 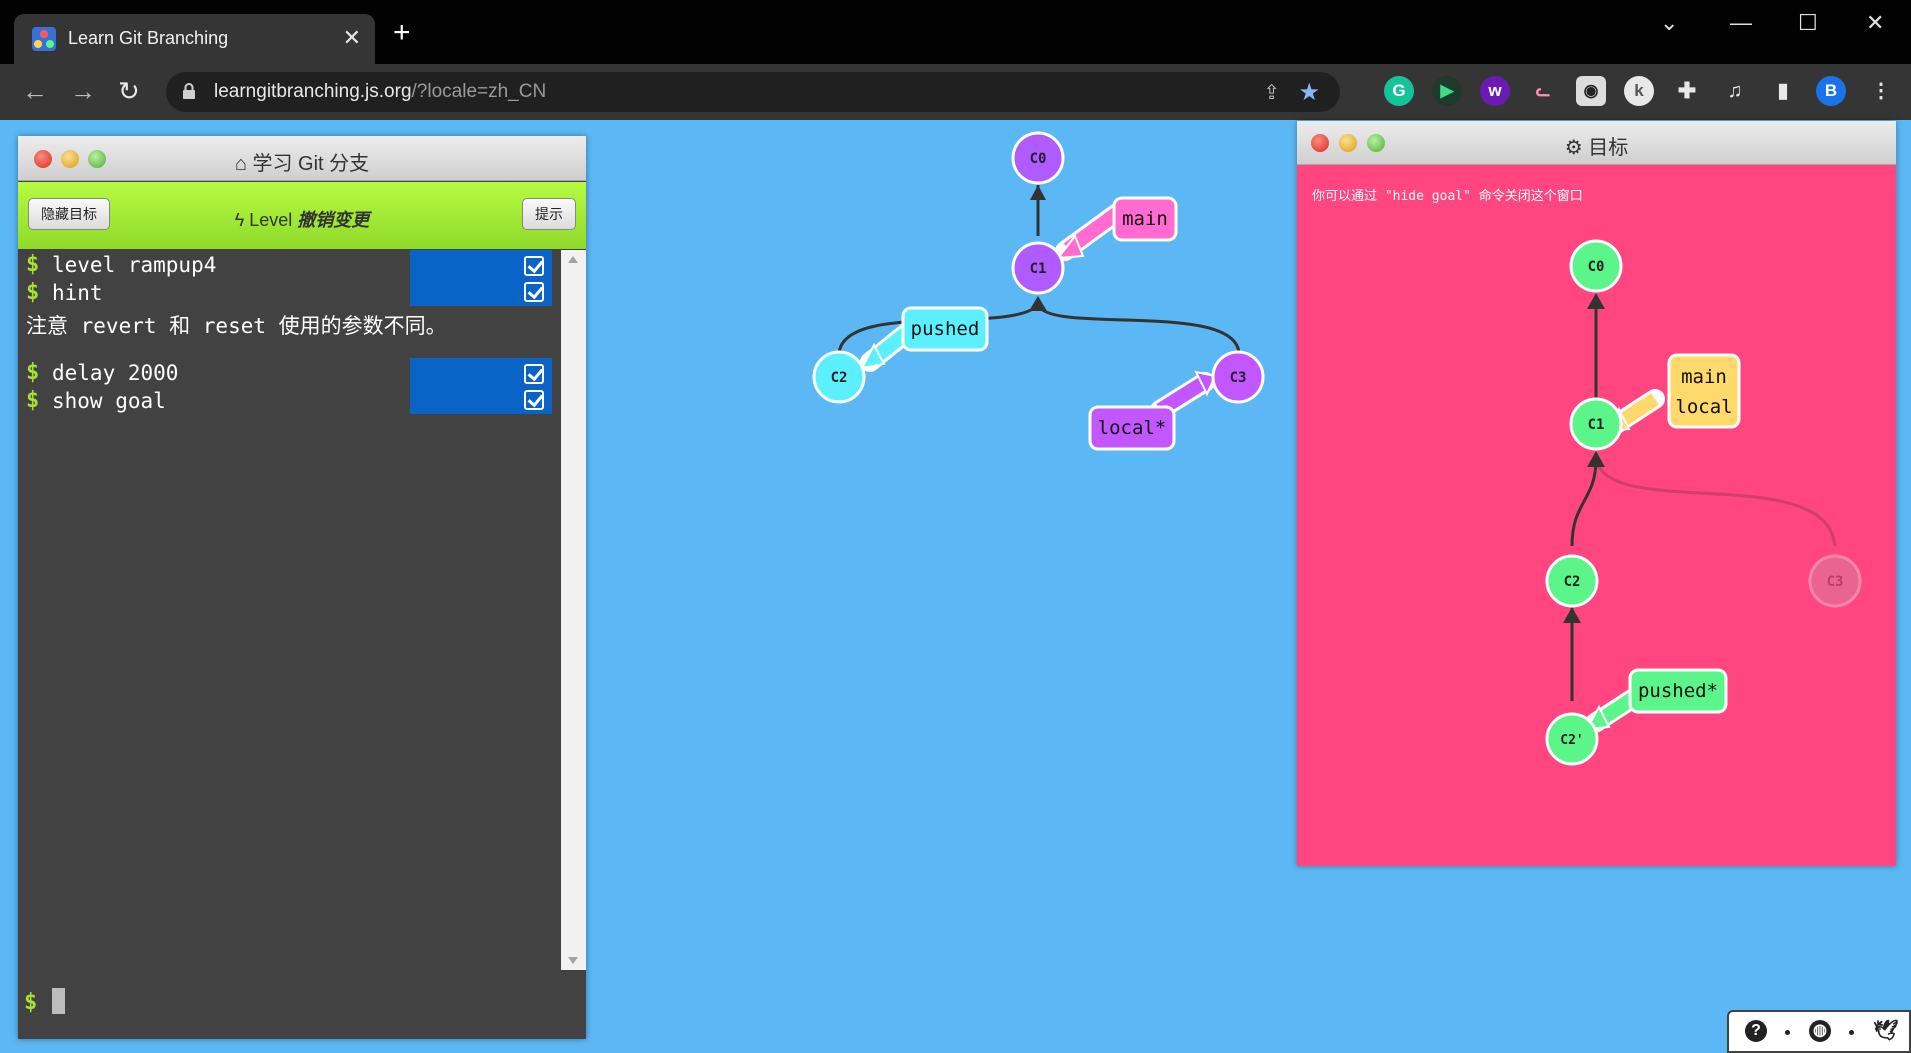 I want to click on puzzle-icon: ✚, so click(x=1687, y=91).